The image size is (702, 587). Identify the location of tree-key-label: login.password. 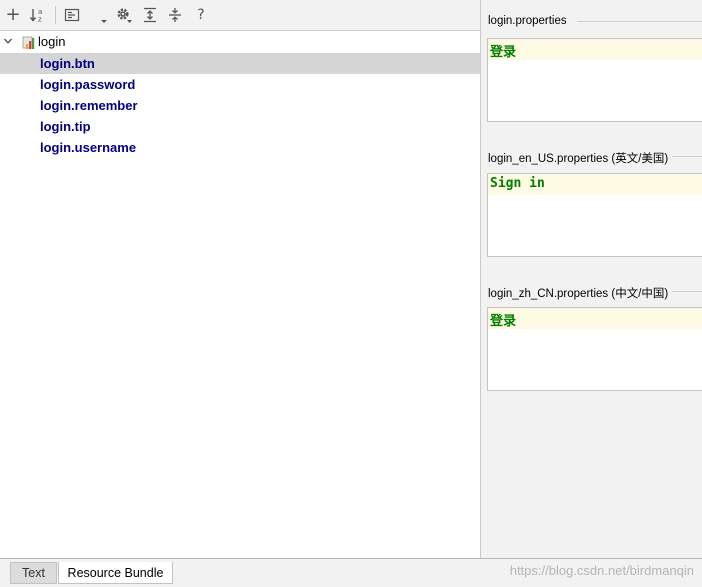
(88, 84).